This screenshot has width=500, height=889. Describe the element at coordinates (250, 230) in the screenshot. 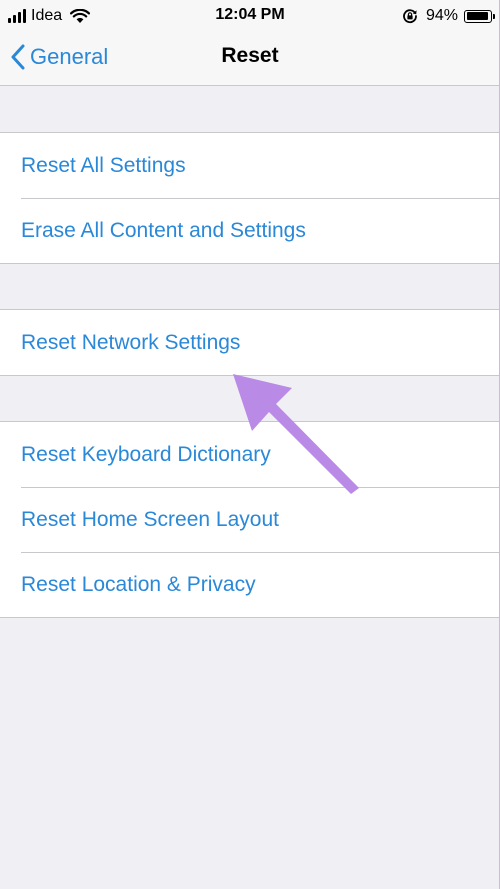

I see `erase-all-content-row: Erase All Content and Settings` at that location.